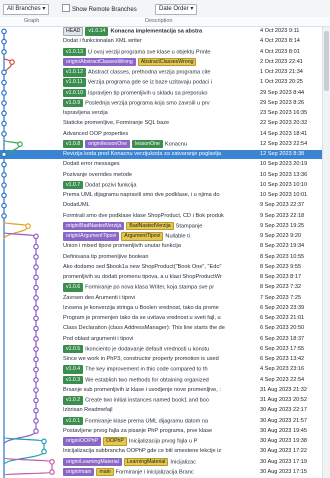 The image size is (330, 478). Describe the element at coordinates (108, 144) in the screenshot. I see `branch-label: origin/lessonOne` at that location.